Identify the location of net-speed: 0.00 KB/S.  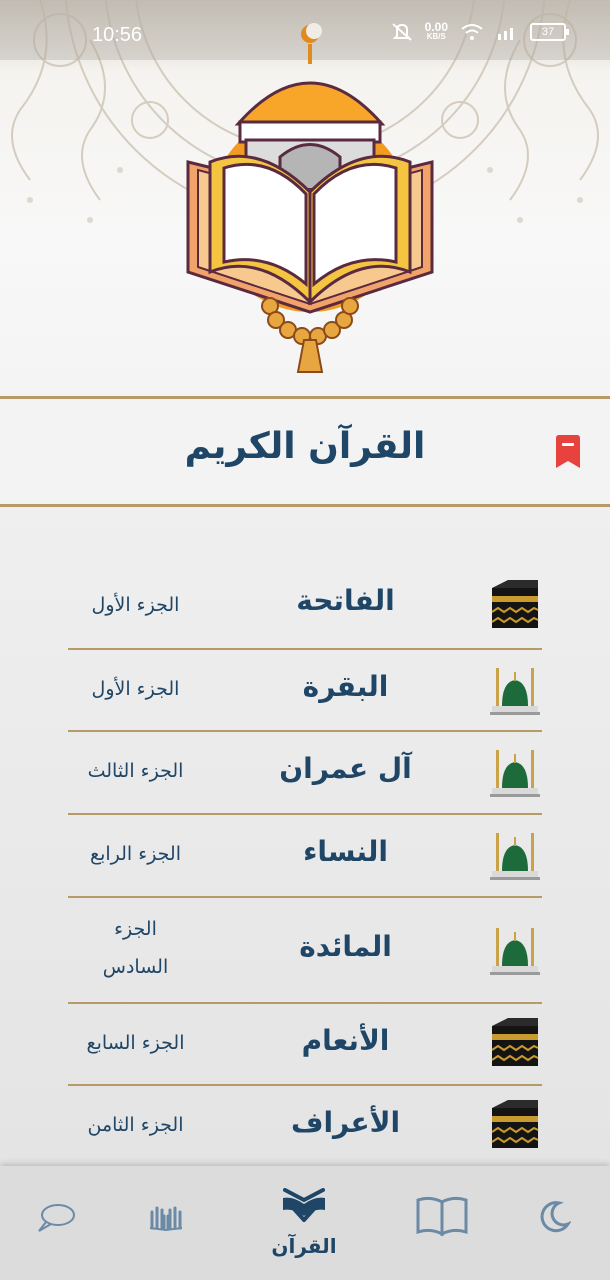
(436, 31).